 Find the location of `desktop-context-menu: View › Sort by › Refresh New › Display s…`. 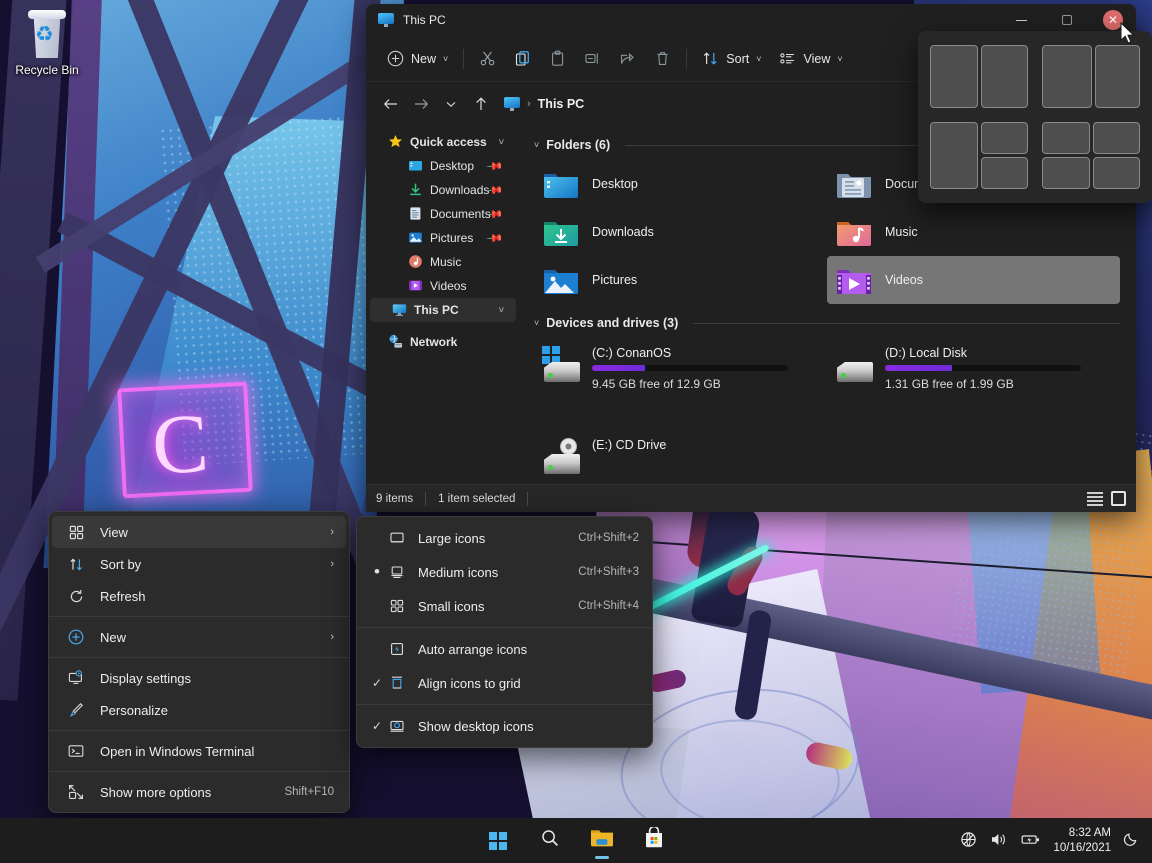

desktop-context-menu: View › Sort by › Refresh New › Display s… is located at coordinates (199, 662).